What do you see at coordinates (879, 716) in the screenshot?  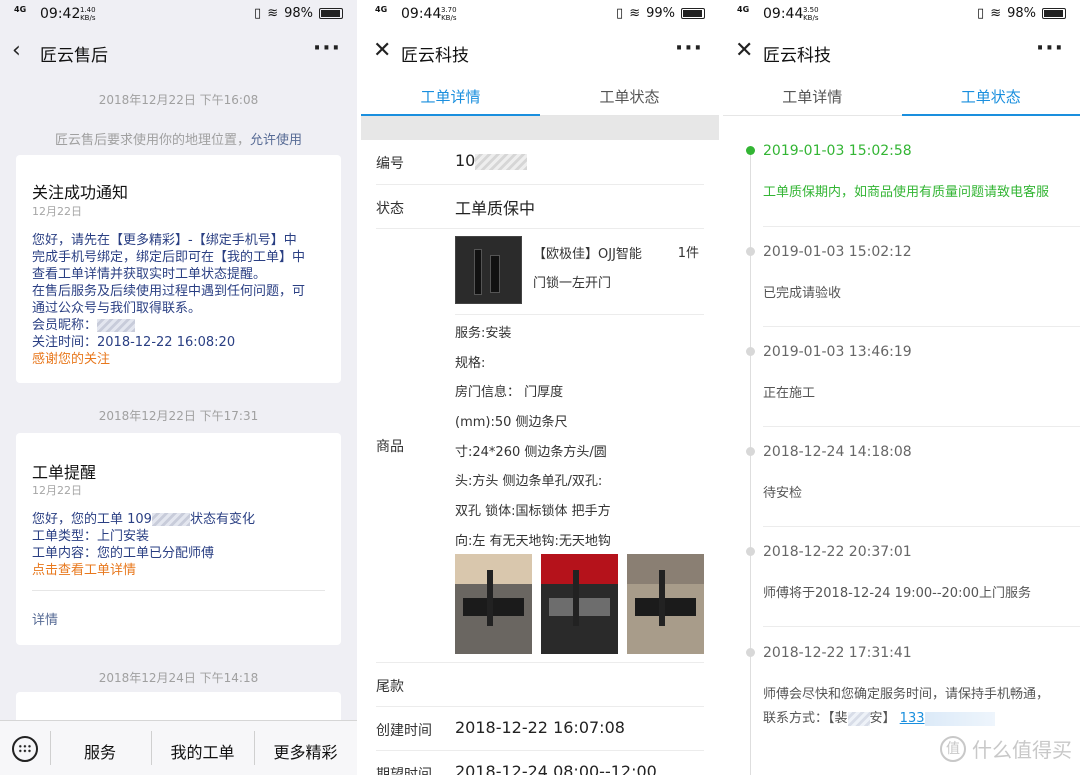 I see `contact-line: 联系方式：【裴 安】 133` at bounding box center [879, 716].